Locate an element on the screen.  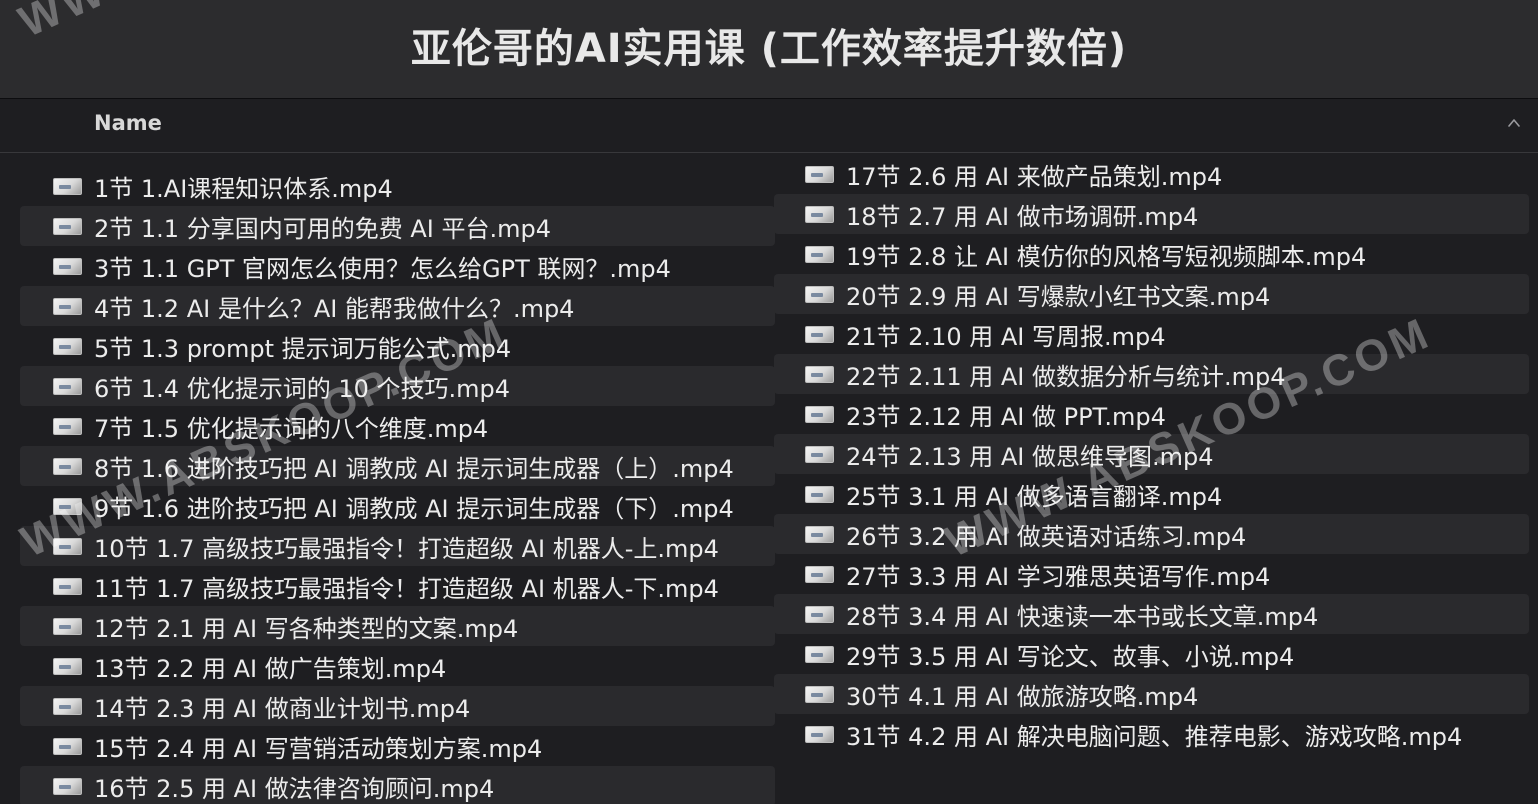
file-row: 7节 1.5 优化提示词的八个维度.mp4 is located at coordinates (397, 426).